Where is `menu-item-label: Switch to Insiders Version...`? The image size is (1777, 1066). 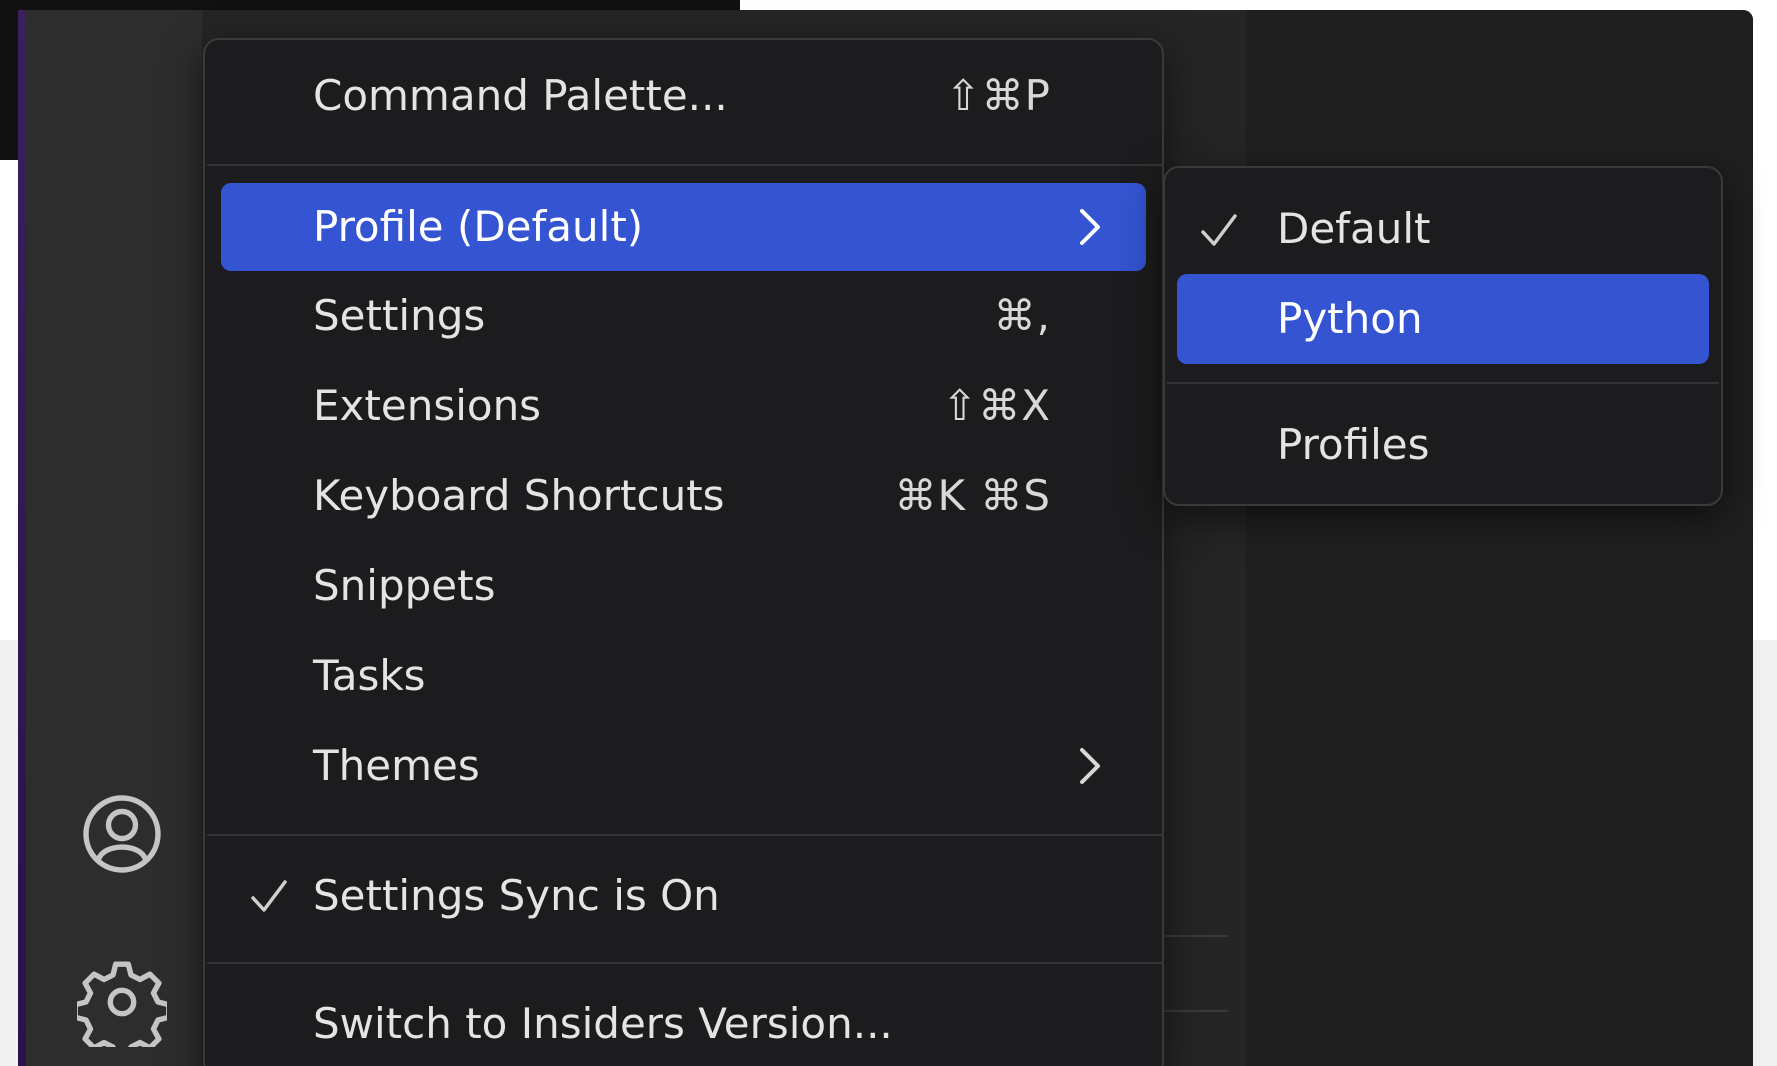
menu-item-label: Switch to Insiders Version... is located at coordinates (603, 1023).